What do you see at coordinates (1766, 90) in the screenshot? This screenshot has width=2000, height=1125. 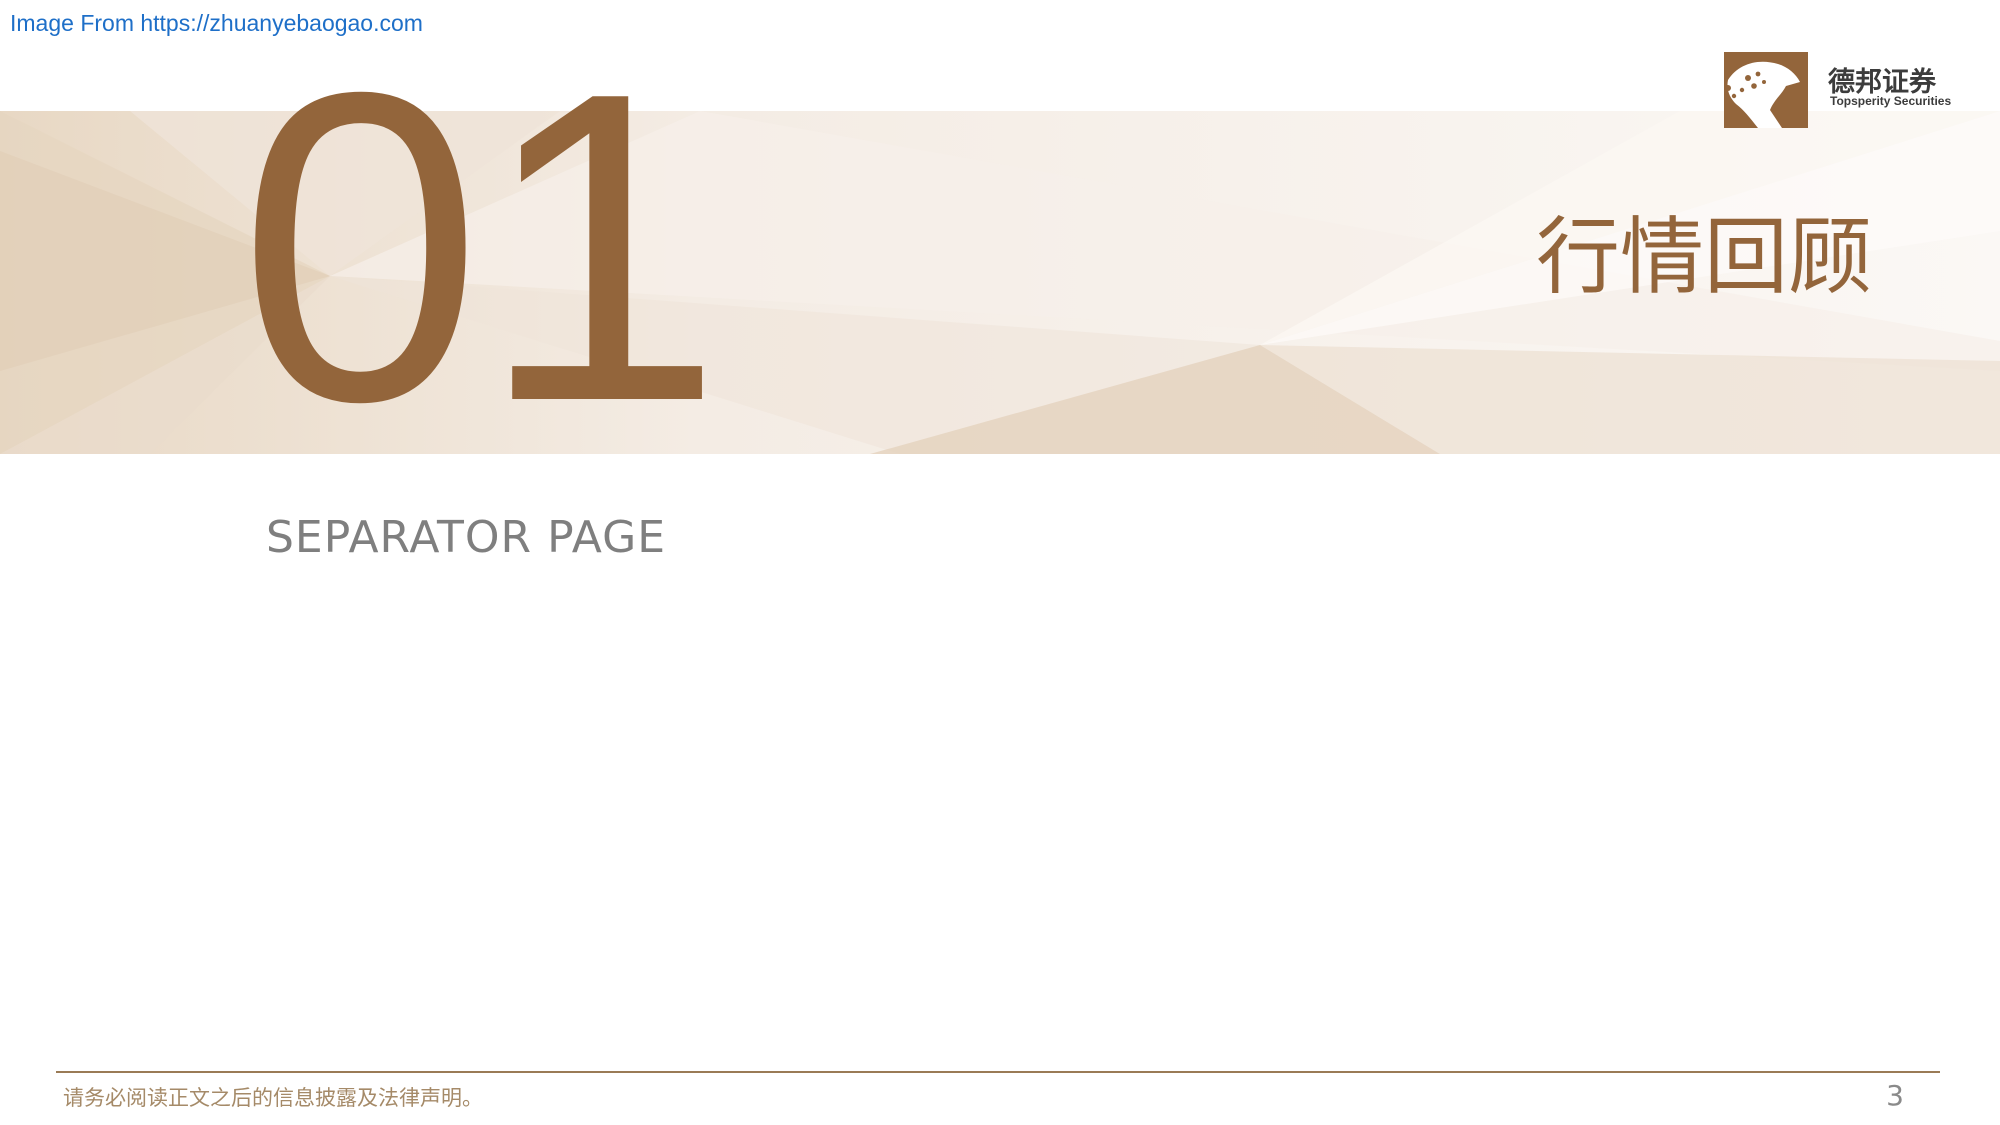 I see `leopard-logo-icon` at bounding box center [1766, 90].